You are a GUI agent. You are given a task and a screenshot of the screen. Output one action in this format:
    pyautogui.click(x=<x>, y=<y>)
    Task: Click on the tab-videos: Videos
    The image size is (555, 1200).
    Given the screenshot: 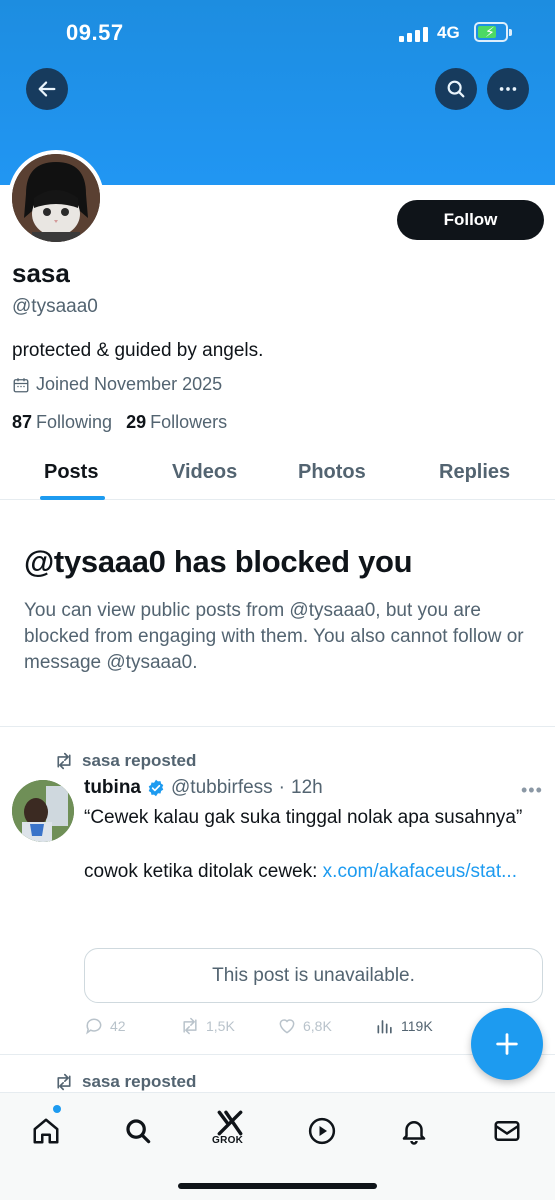 What is the action you would take?
    pyautogui.click(x=204, y=472)
    